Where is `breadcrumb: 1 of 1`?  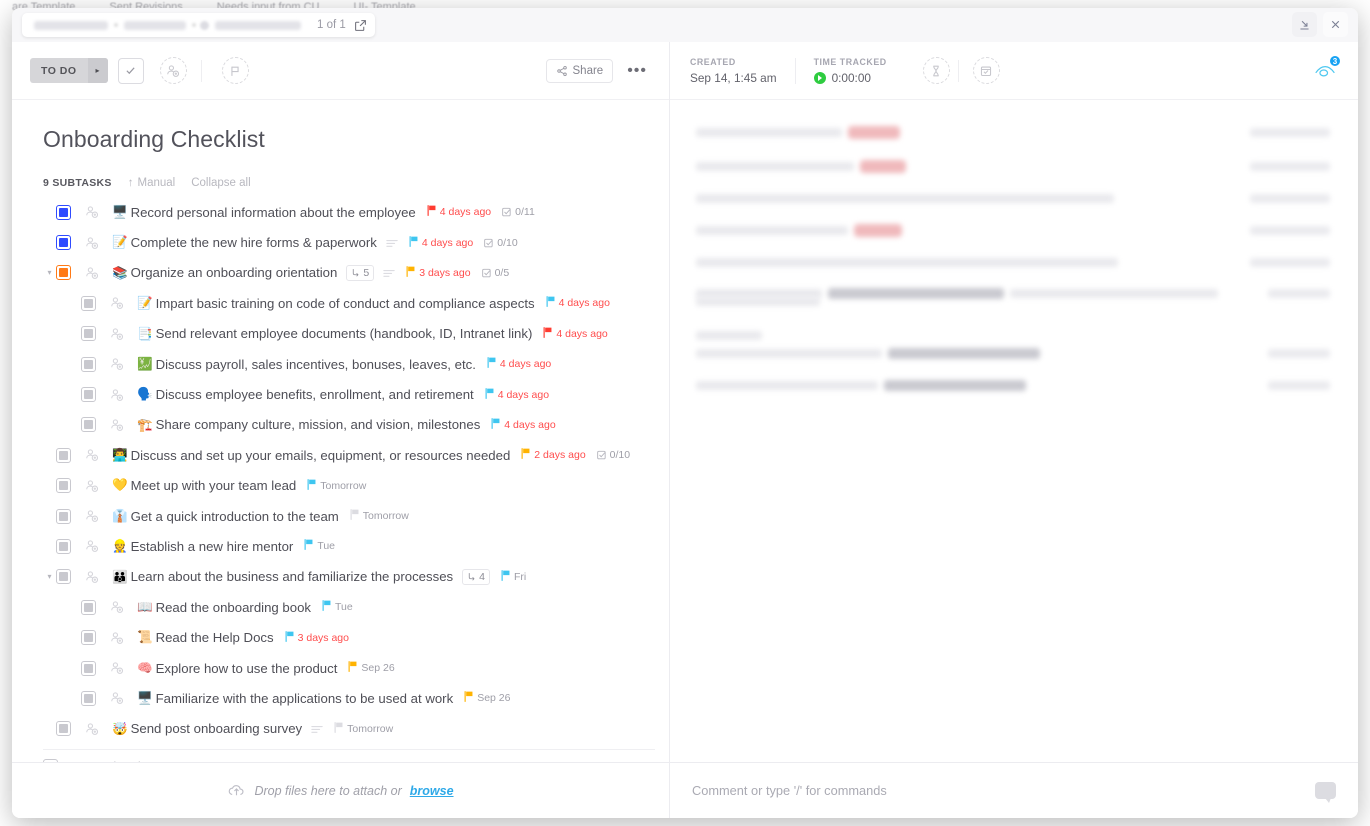 breadcrumb: 1 of 1 is located at coordinates (198, 25).